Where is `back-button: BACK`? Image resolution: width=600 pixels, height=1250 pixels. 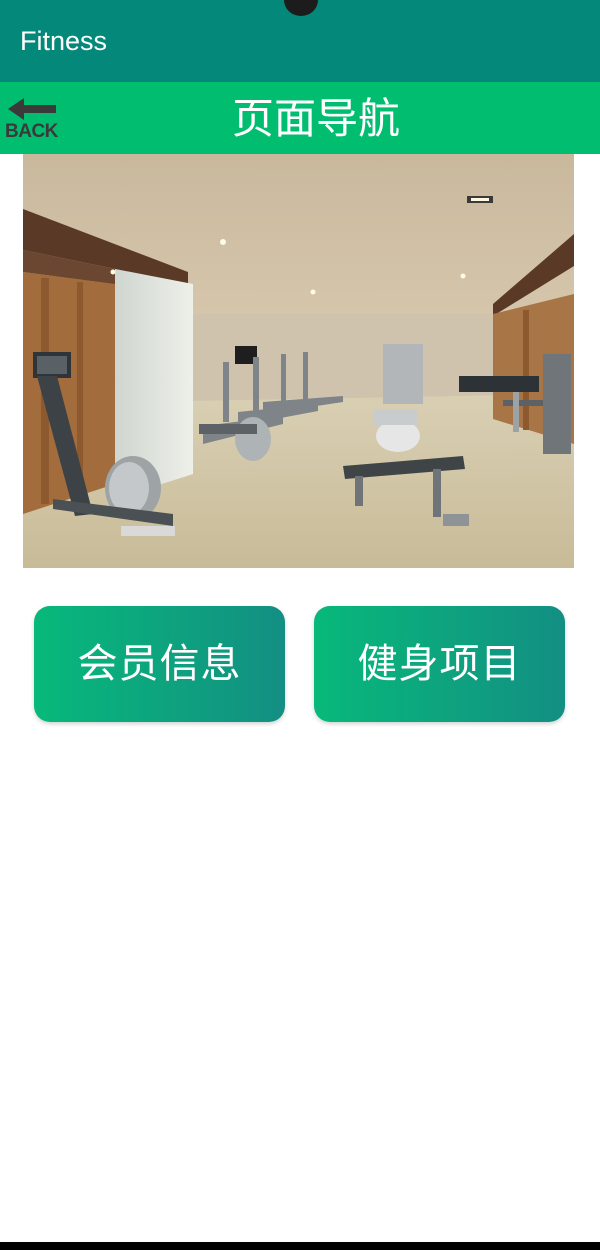 back-button: BACK is located at coordinates (32, 121).